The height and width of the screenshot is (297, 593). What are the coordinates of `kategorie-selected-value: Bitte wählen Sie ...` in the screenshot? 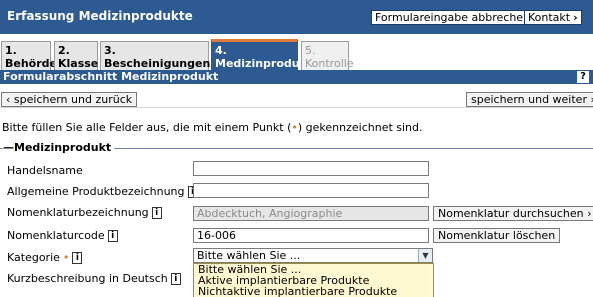 It's located at (249, 255).